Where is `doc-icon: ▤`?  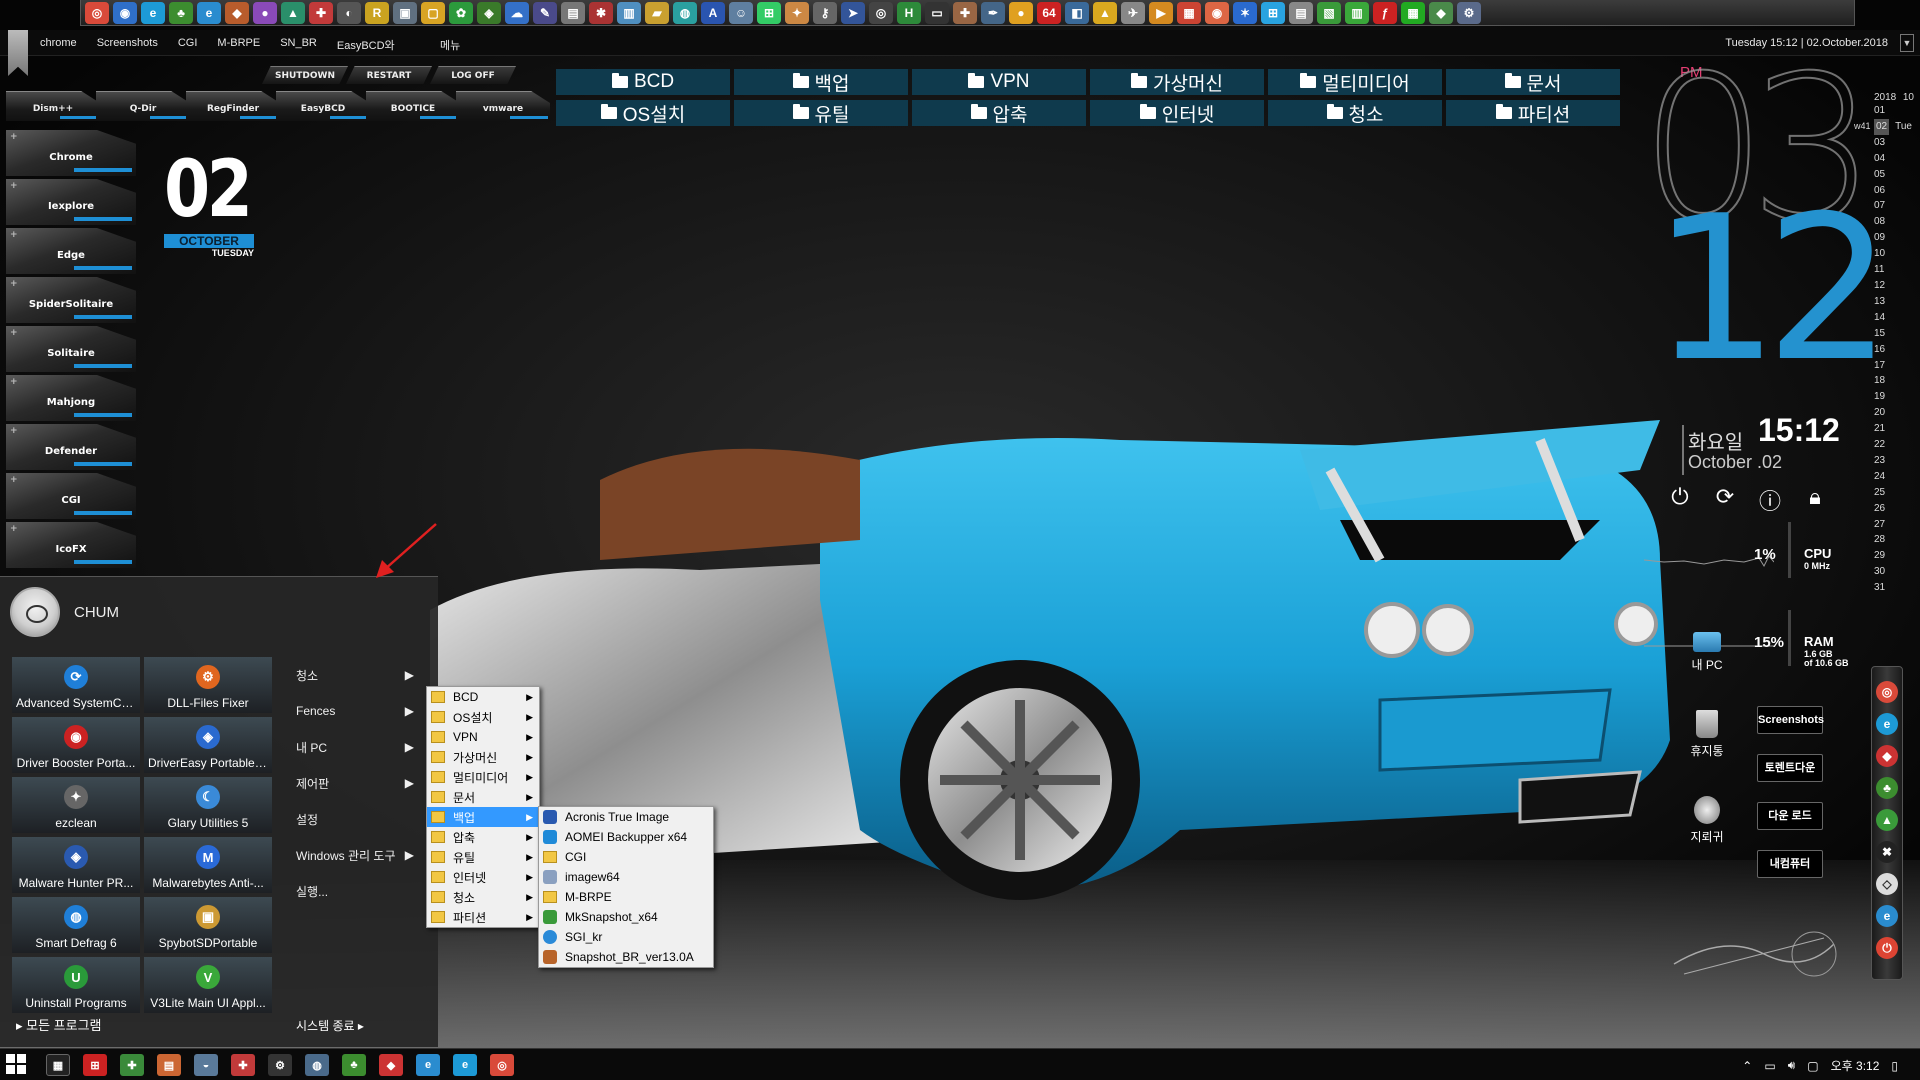 doc-icon: ▤ is located at coordinates (573, 13).